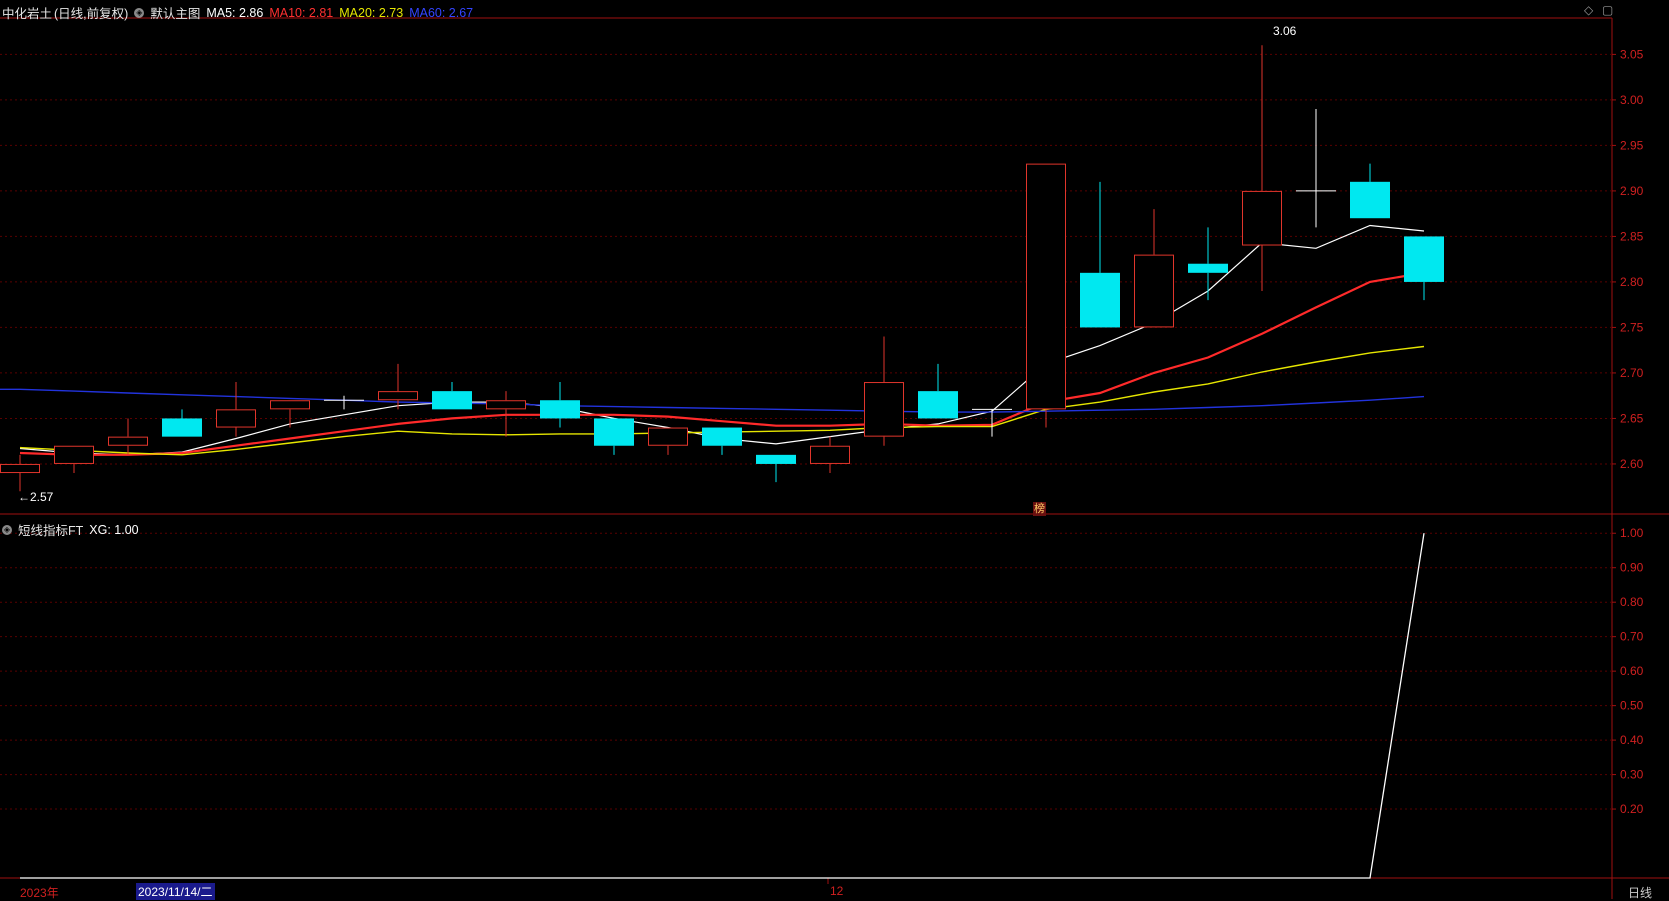 This screenshot has height=901, width=1669. What do you see at coordinates (1632, 373) in the screenshot?
I see `price-tick-label: 2.70` at bounding box center [1632, 373].